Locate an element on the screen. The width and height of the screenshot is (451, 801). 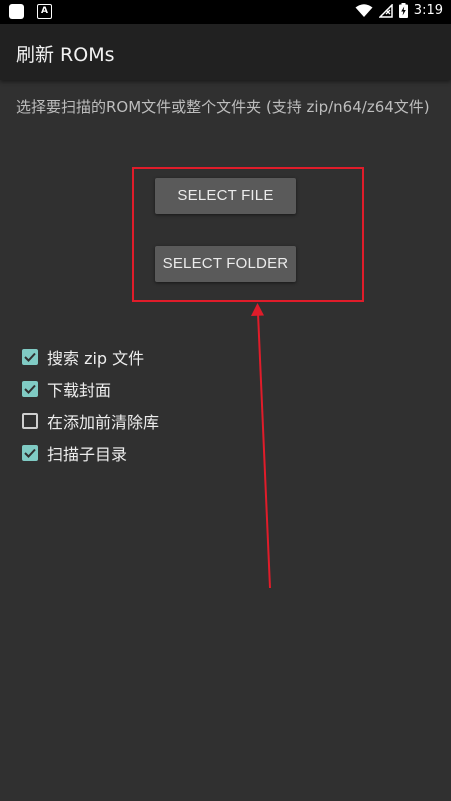
option-label: 扫描子目录 is located at coordinates (87, 454).